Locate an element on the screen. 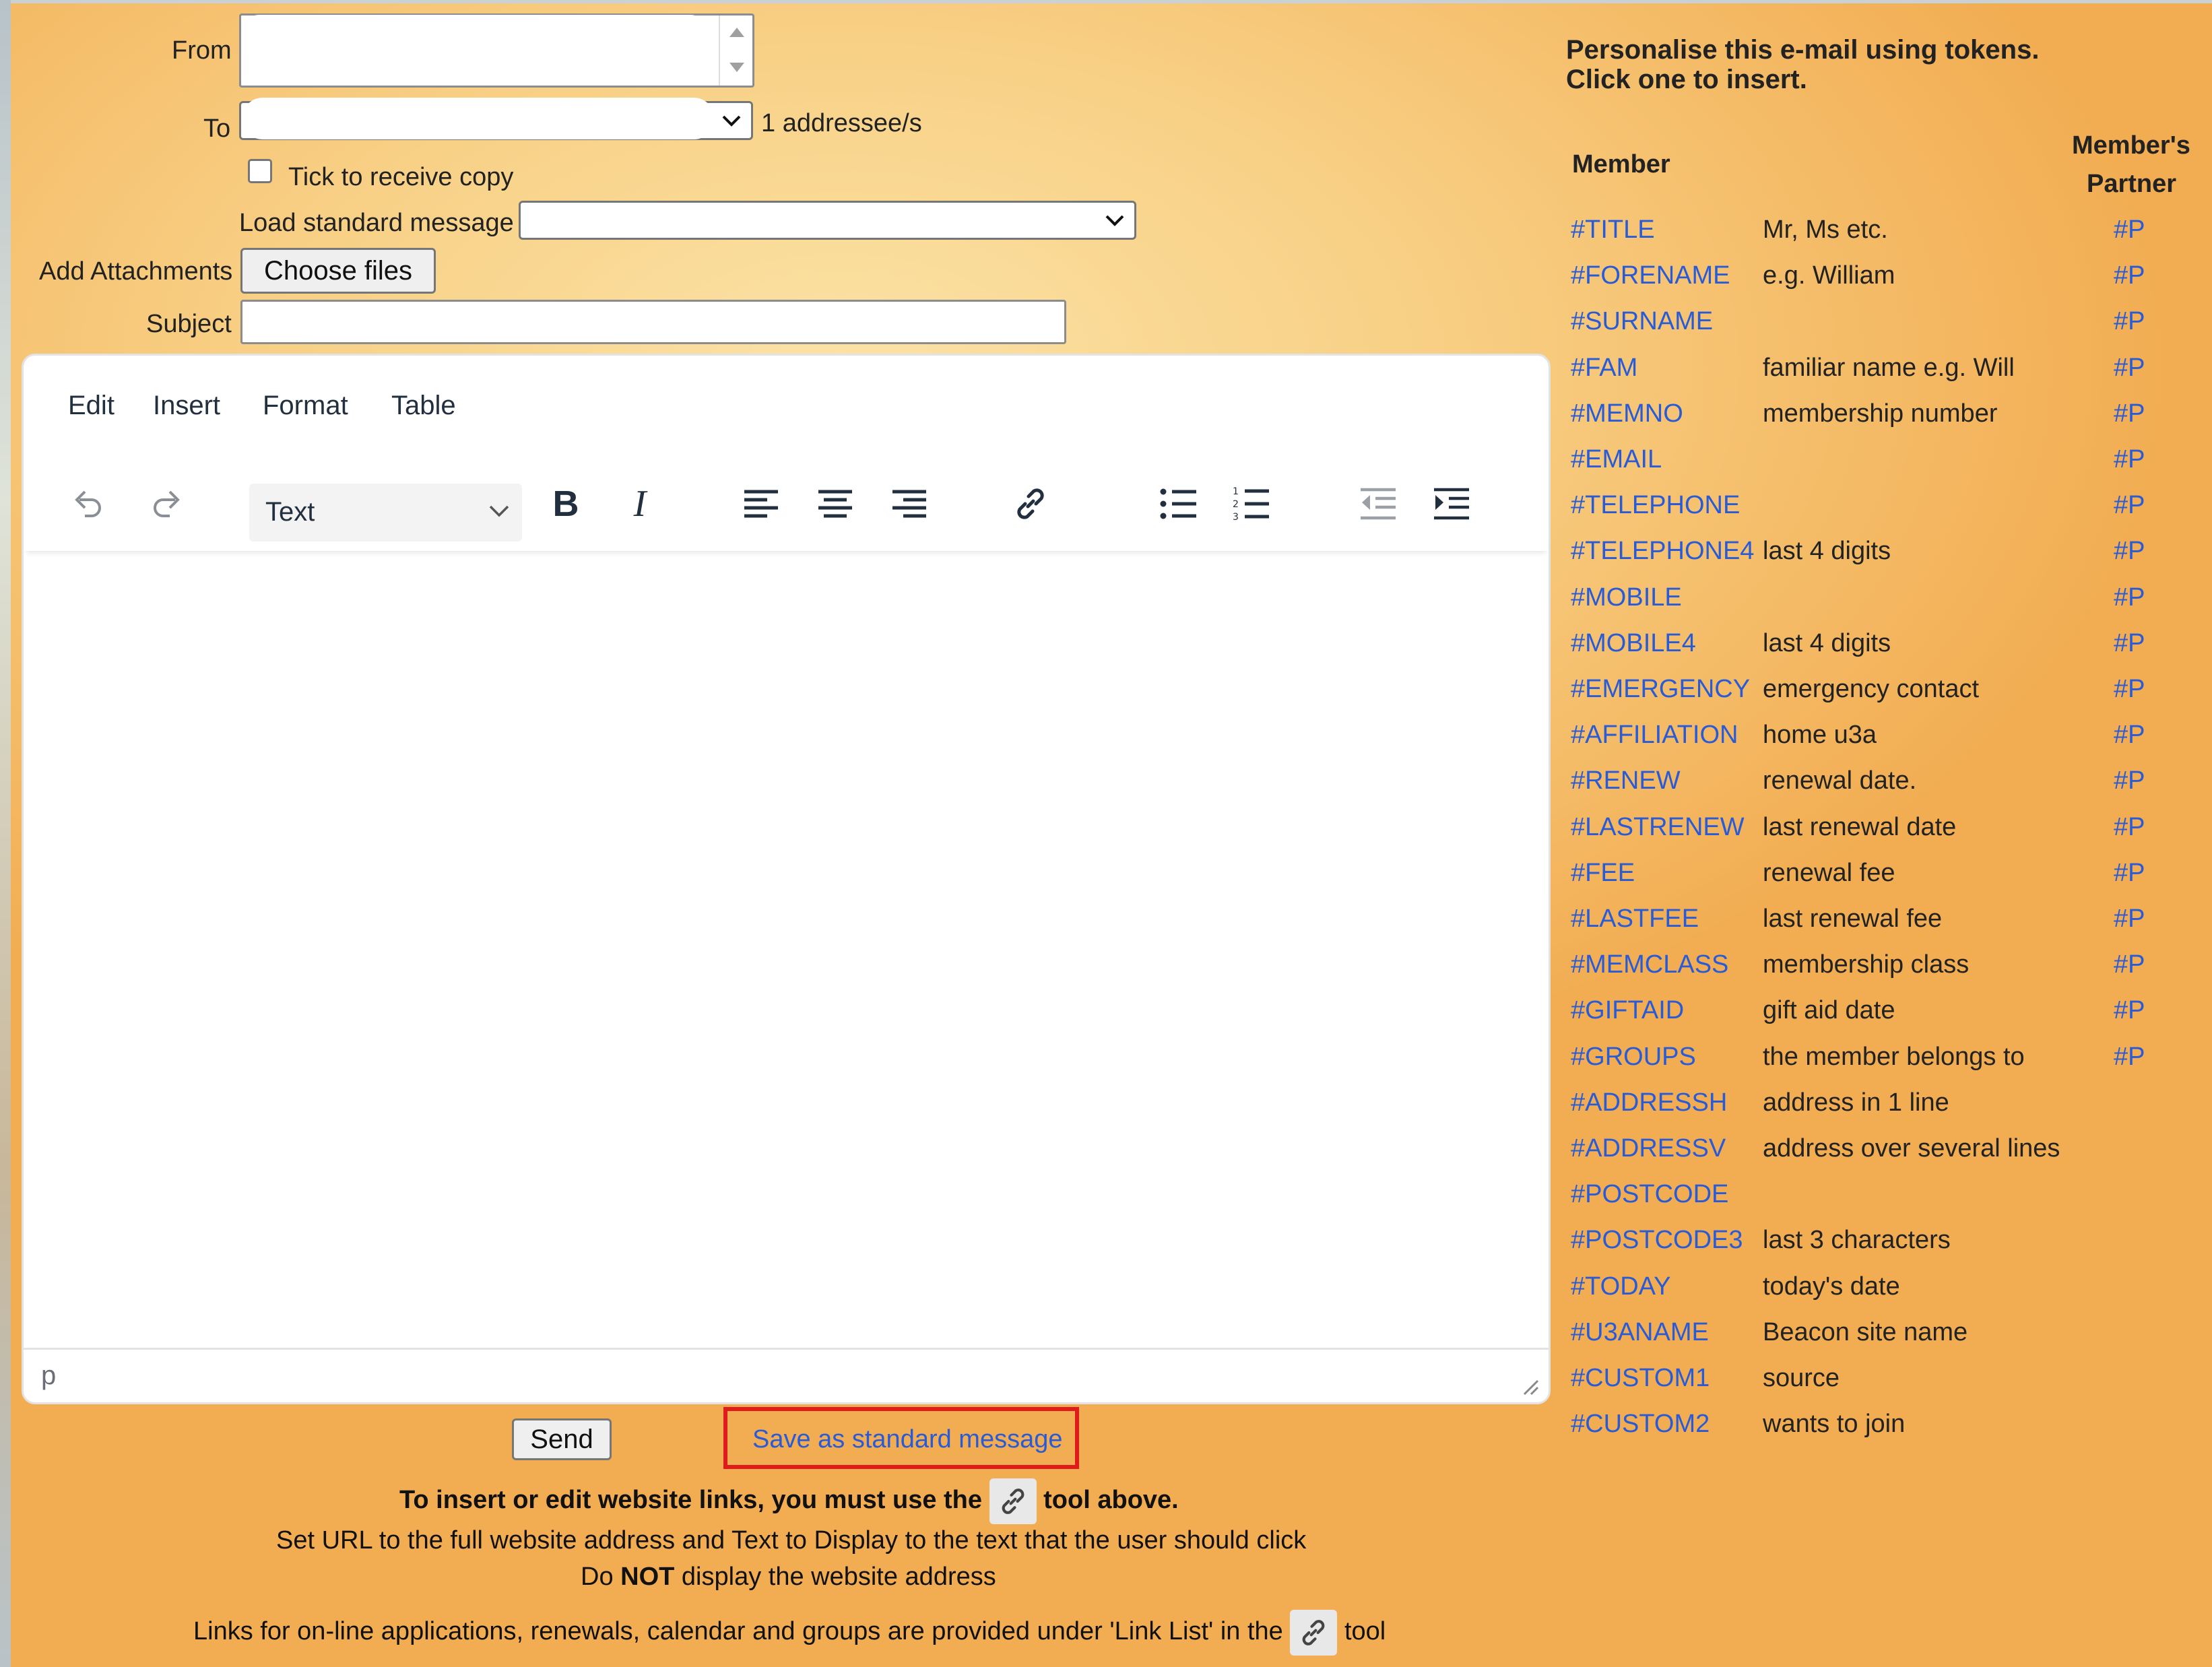 The width and height of the screenshot is (2212, 1667). token-custom1: #CUSTOM1 is located at coordinates (1640, 1378).